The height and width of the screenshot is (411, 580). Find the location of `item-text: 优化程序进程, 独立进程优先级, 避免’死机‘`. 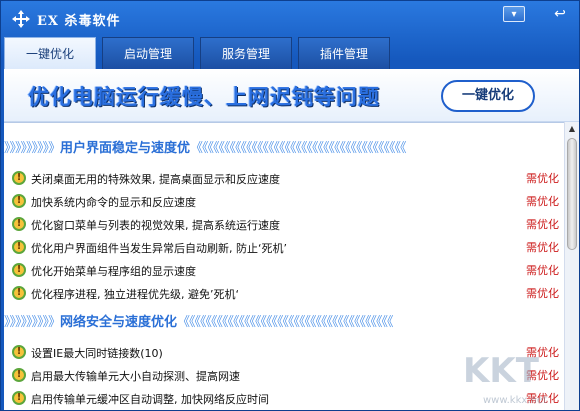

item-text: 优化程序进程, 独立进程优先级, 避免’死机‘ is located at coordinates (135, 294).